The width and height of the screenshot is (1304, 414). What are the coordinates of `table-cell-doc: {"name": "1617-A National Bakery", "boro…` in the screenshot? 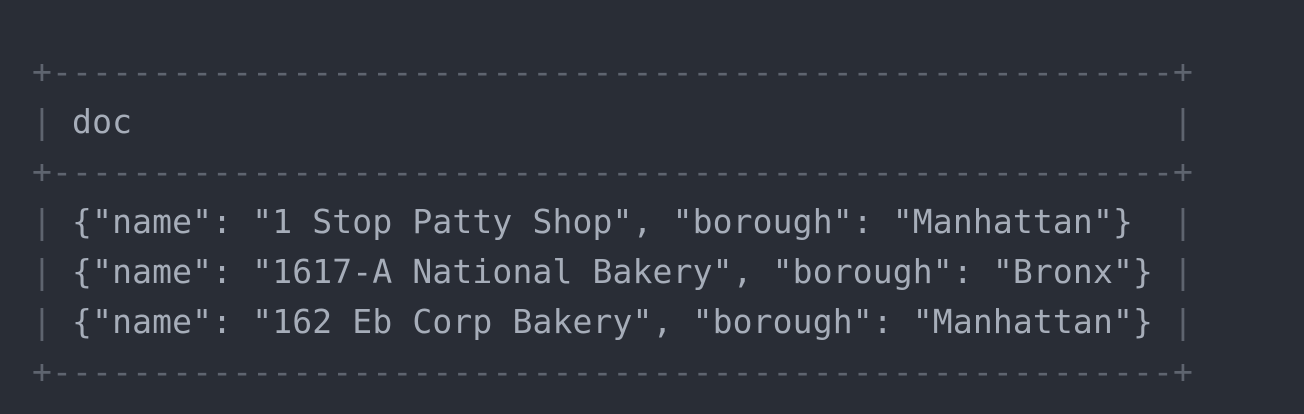 It's located at (613, 271).